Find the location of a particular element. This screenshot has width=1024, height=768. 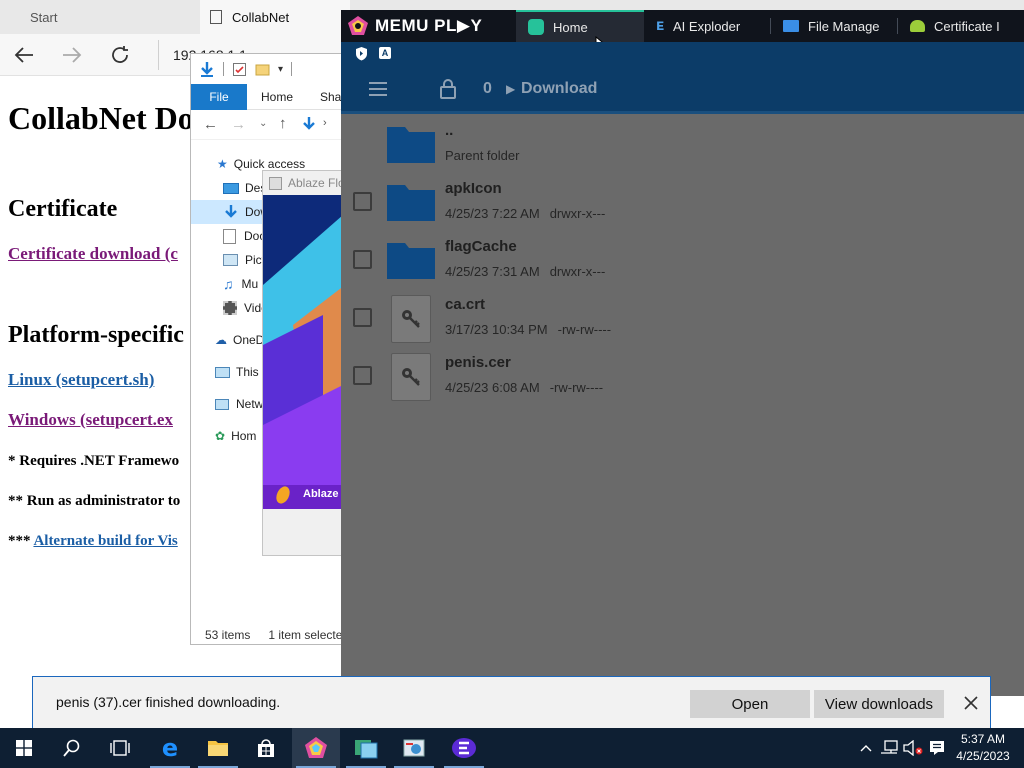

tree-label: OneD is located at coordinates (249, 340).